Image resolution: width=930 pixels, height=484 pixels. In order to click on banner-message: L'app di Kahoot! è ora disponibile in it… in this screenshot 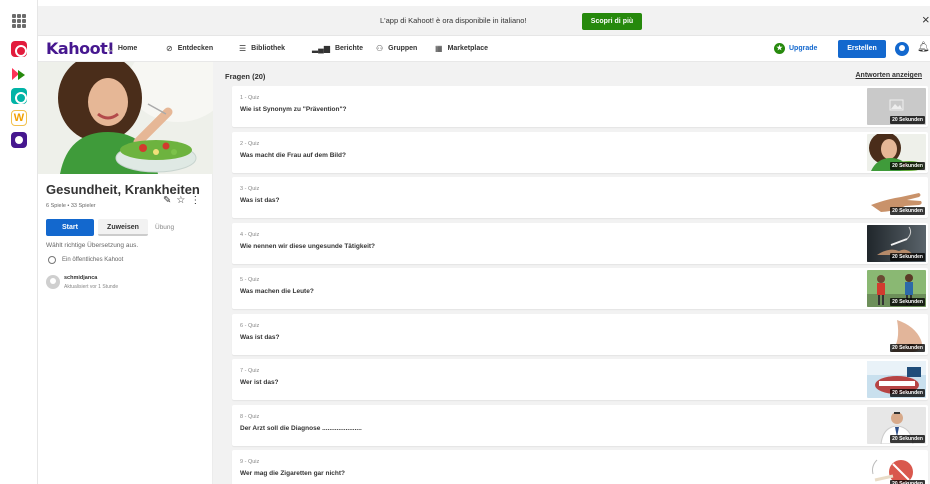, I will do `click(453, 20)`.